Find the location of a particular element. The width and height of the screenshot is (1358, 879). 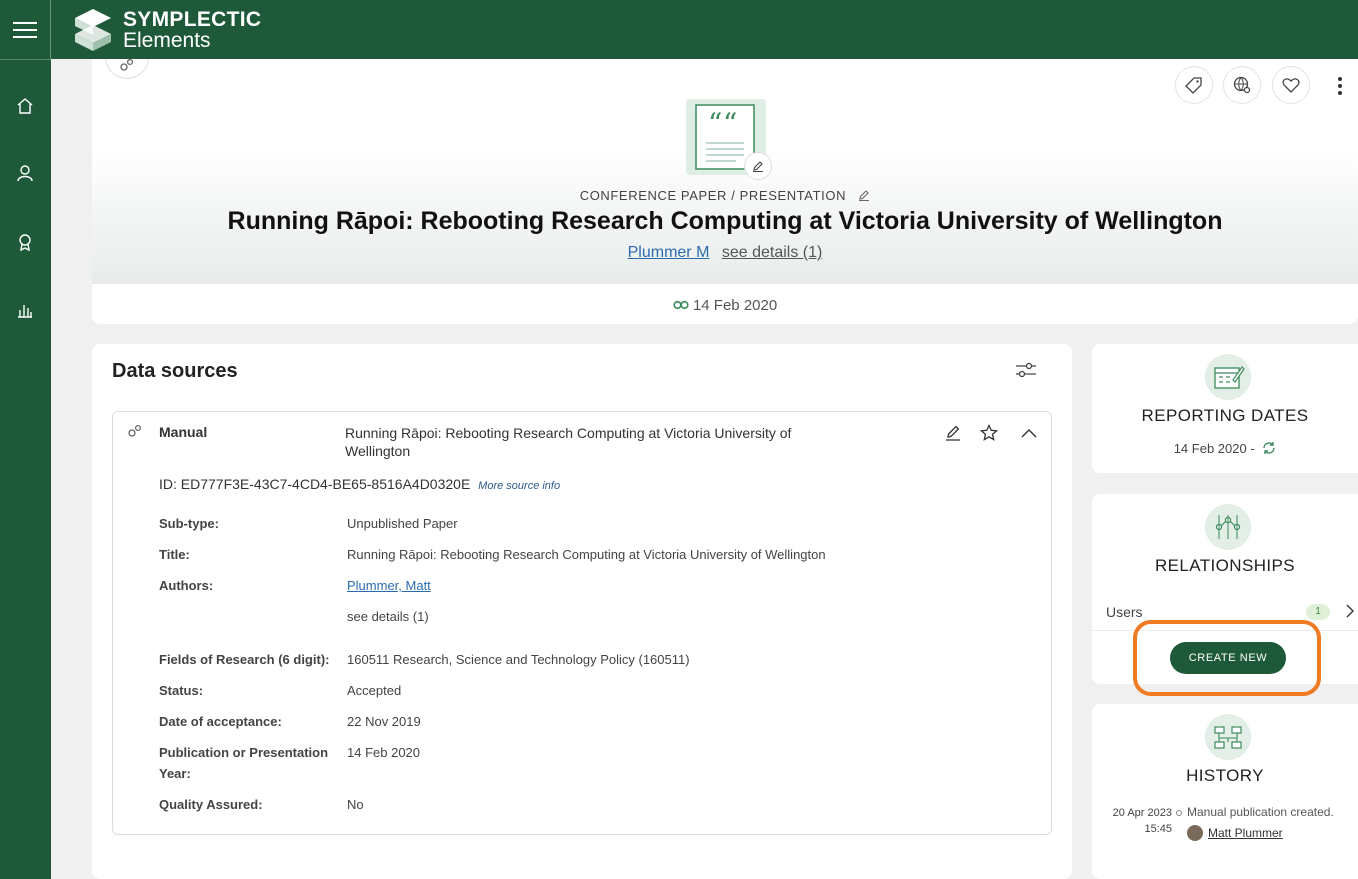

publication-date: 14 Feb 2020 is located at coordinates (725, 305).